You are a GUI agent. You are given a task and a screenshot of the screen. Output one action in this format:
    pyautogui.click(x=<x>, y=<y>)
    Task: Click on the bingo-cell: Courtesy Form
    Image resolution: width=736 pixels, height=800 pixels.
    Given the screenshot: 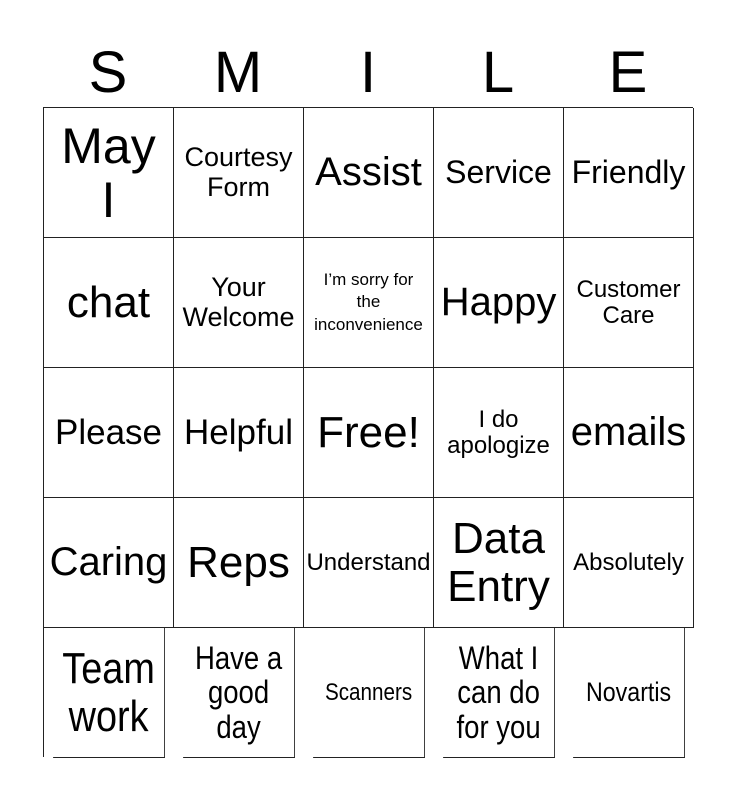 What is the action you would take?
    pyautogui.click(x=239, y=173)
    